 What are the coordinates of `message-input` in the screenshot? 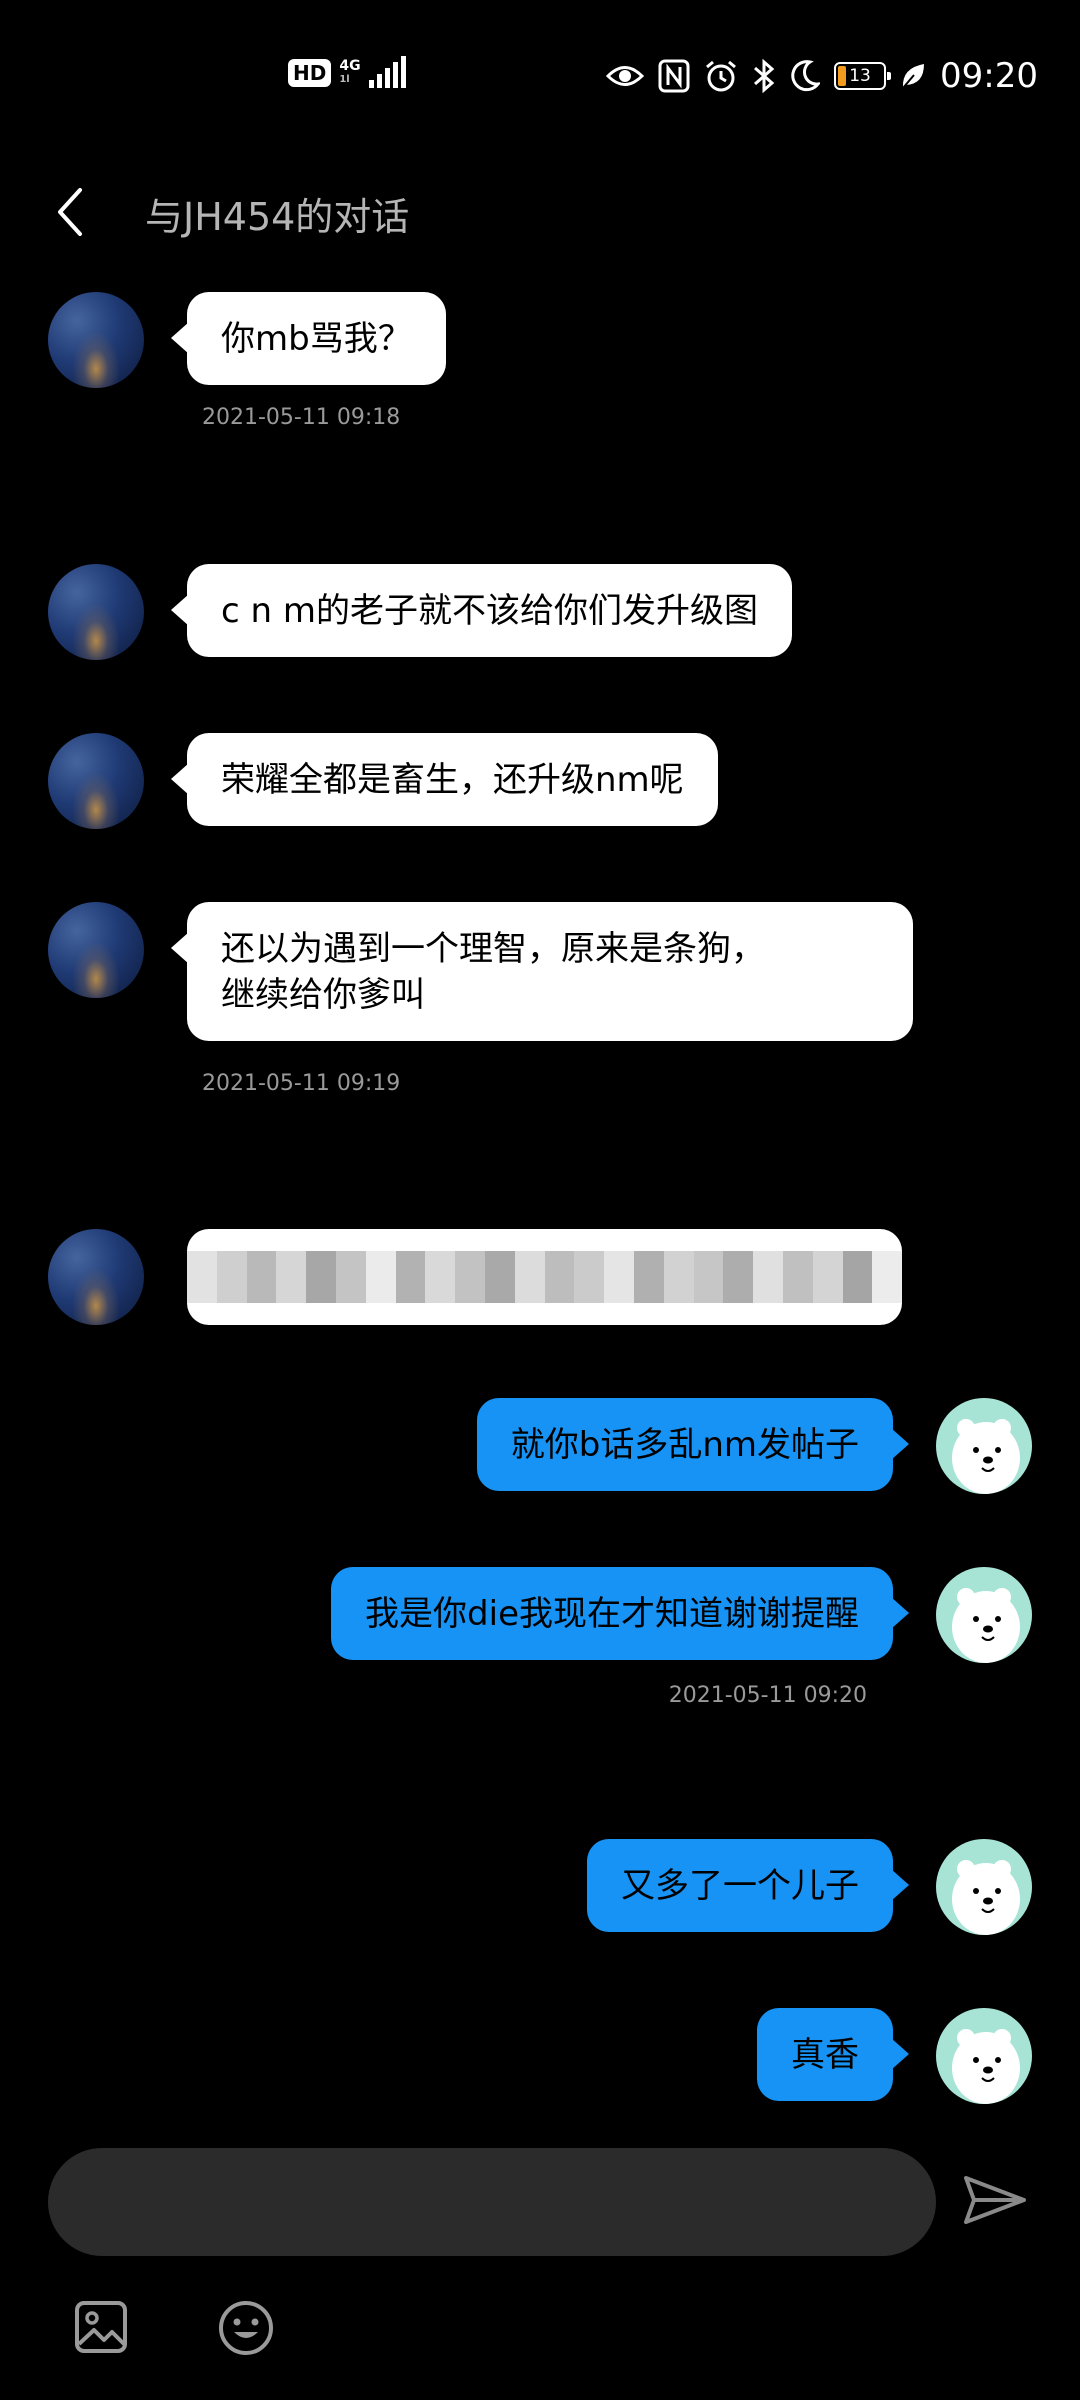 It's located at (492, 2202).